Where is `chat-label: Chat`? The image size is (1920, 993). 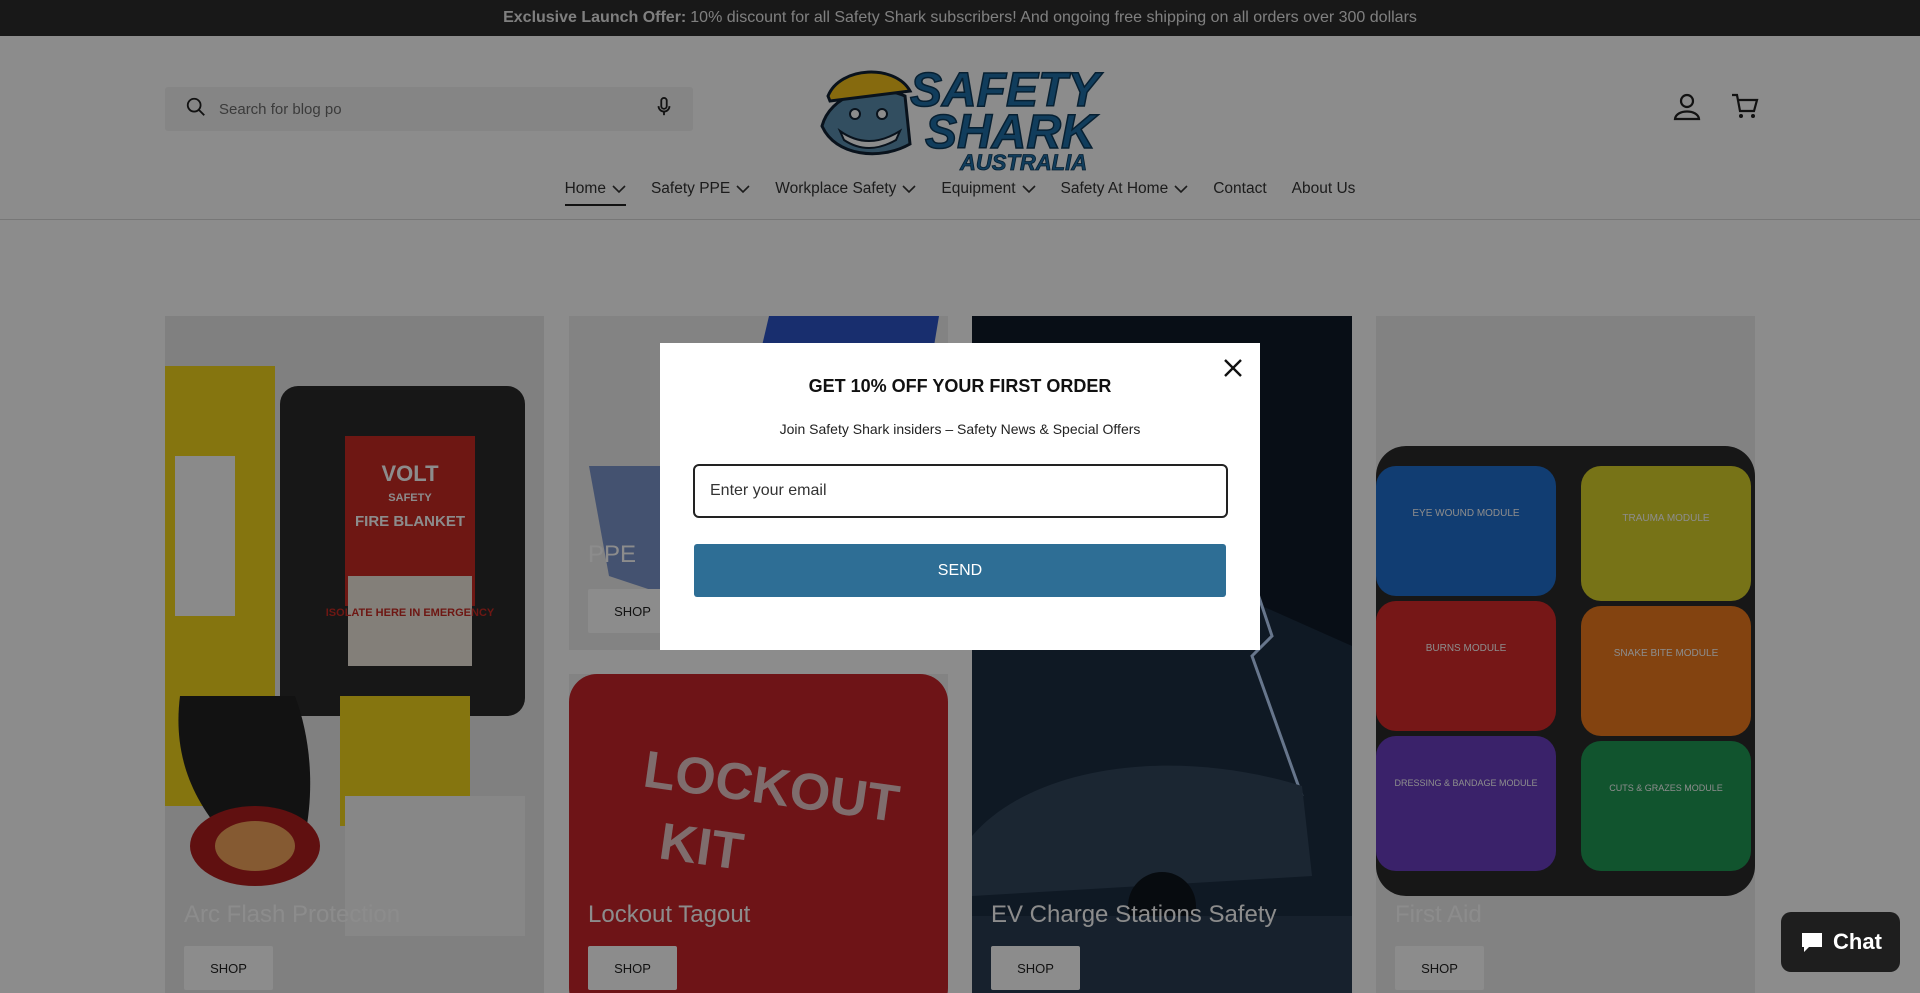
chat-label: Chat is located at coordinates (1857, 941).